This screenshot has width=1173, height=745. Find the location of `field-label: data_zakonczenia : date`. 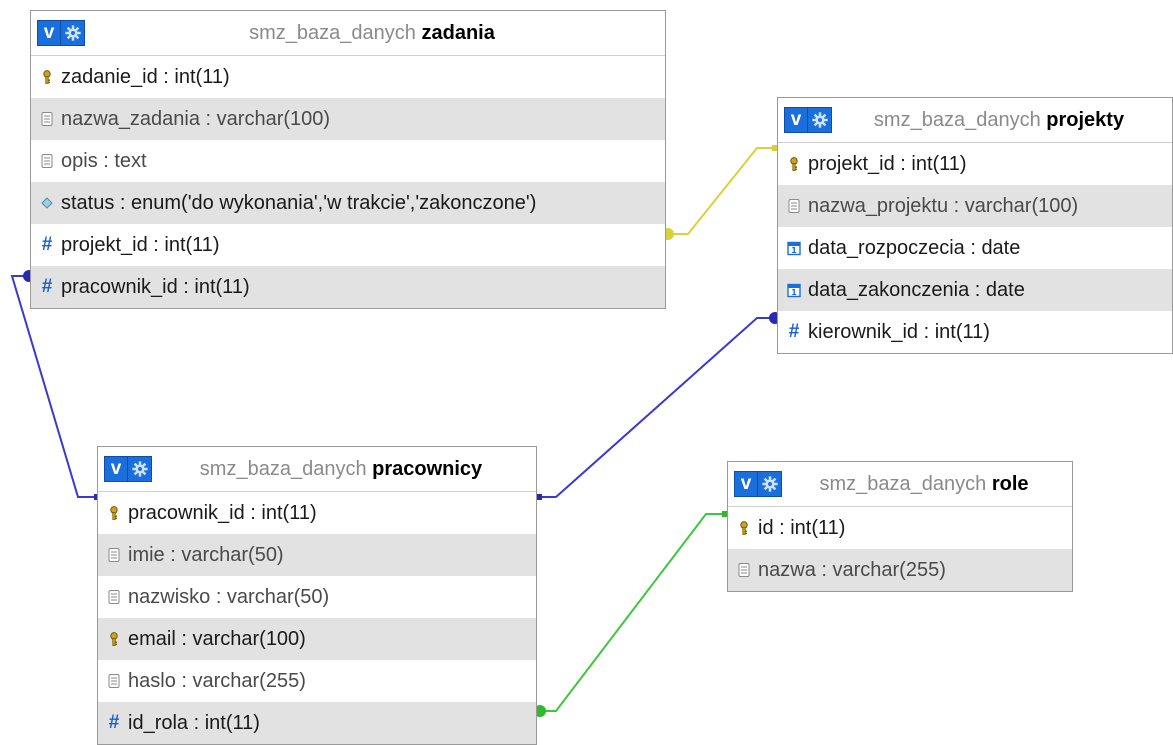

field-label: data_zakonczenia : date is located at coordinates (916, 289).